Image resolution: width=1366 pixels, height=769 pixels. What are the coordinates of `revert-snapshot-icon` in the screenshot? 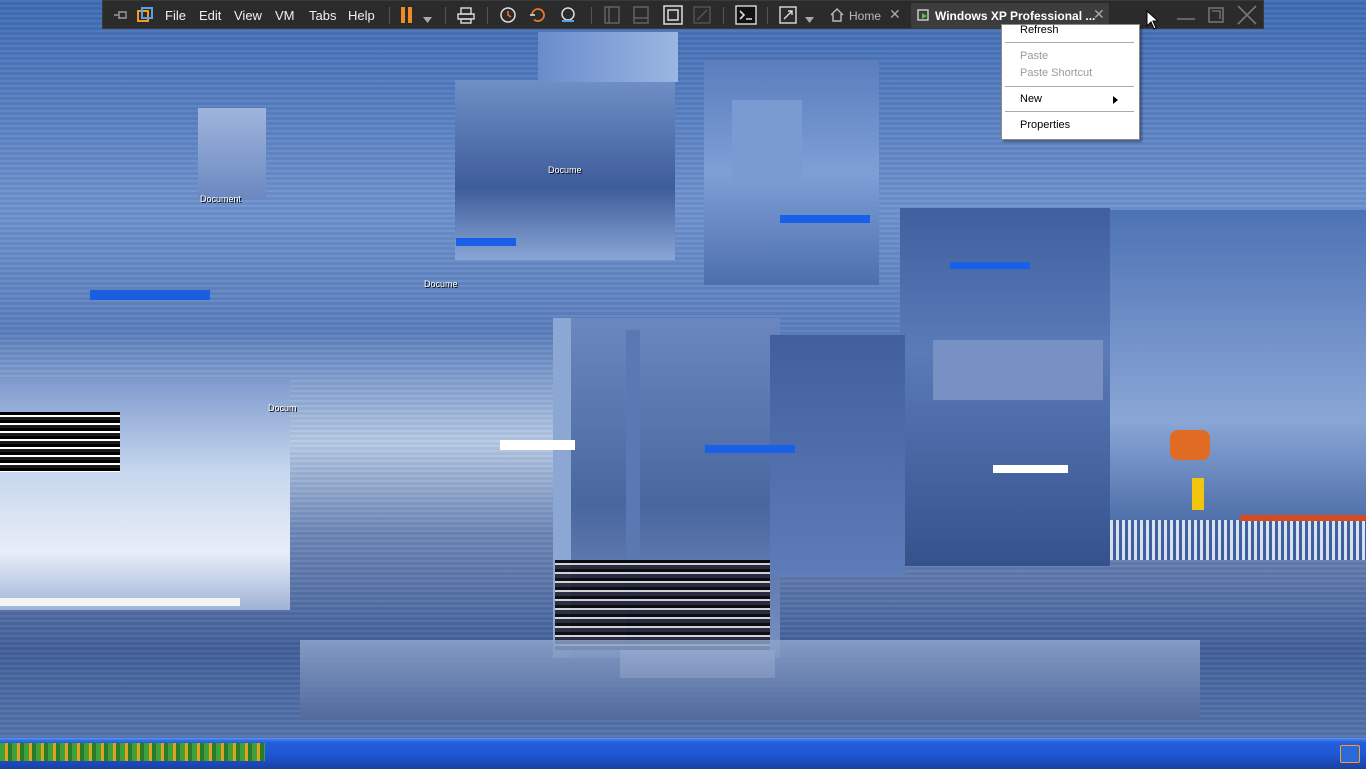 It's located at (538, 16).